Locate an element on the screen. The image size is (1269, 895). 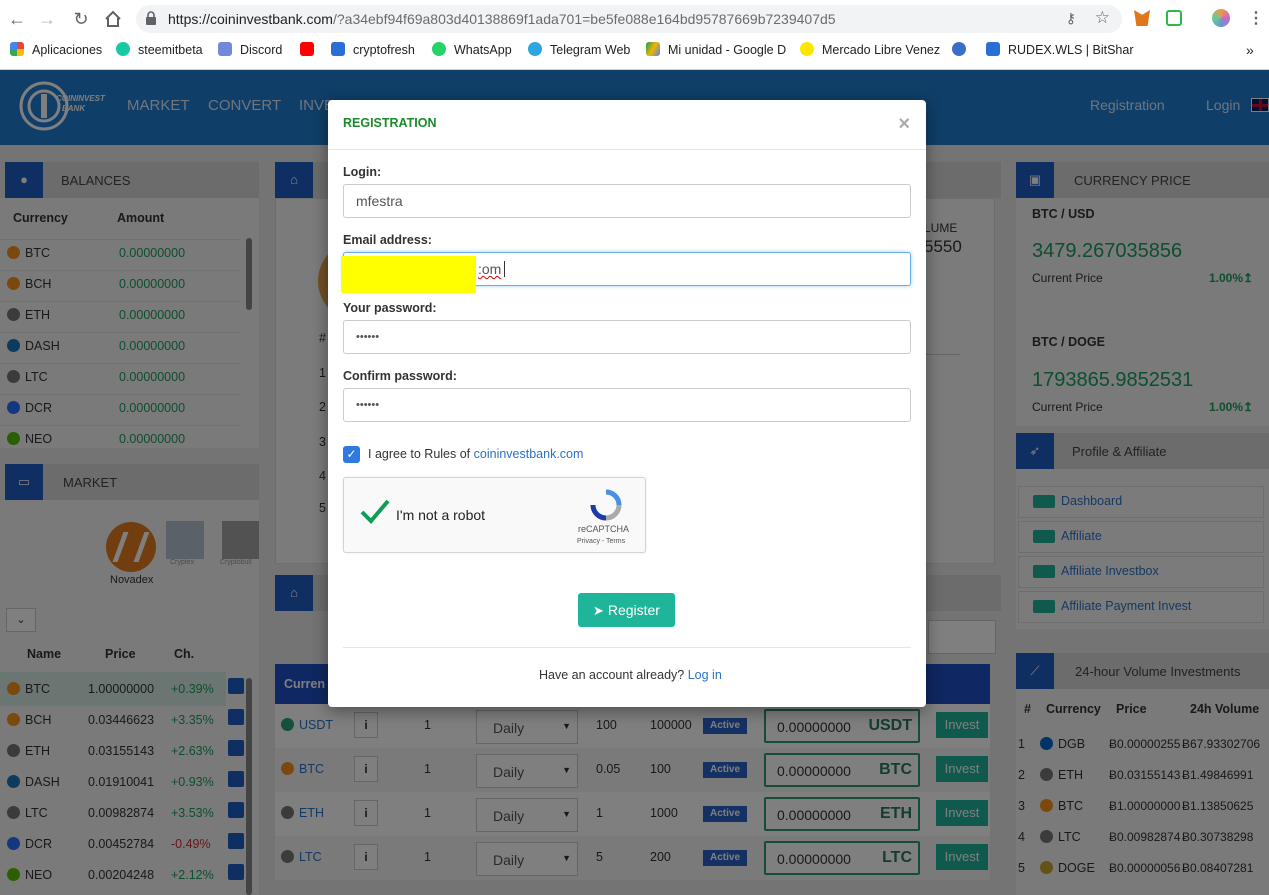
agree-label: I agree to Rules of coininvestbank.com is located at coordinates (475, 454).